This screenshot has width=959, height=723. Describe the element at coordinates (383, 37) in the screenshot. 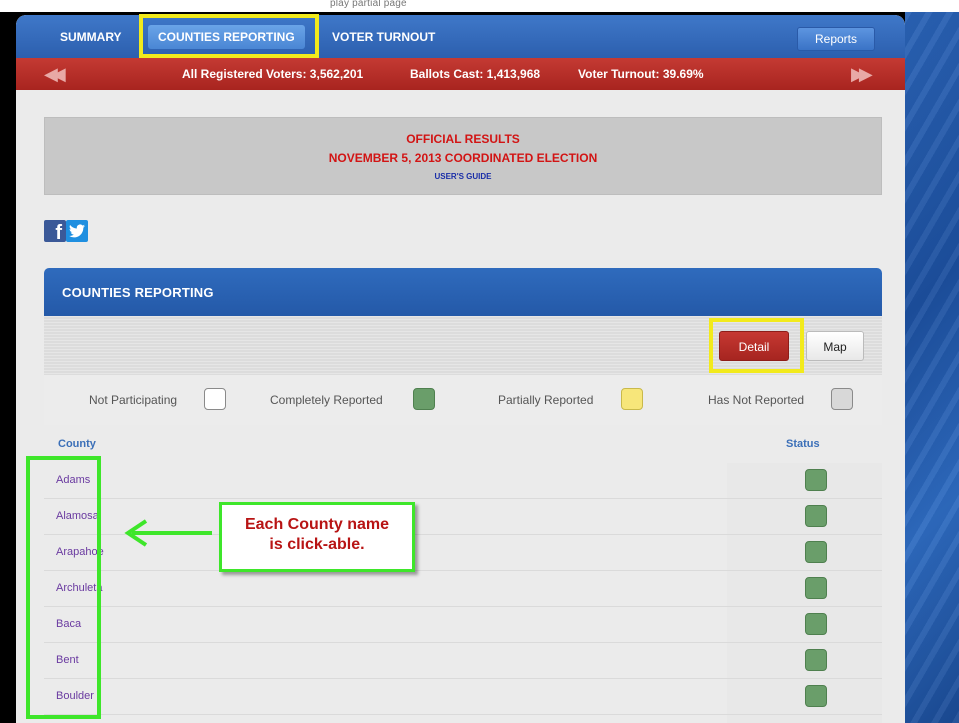

I see `tab-voter-turnout: VOTER TURNOUT` at that location.